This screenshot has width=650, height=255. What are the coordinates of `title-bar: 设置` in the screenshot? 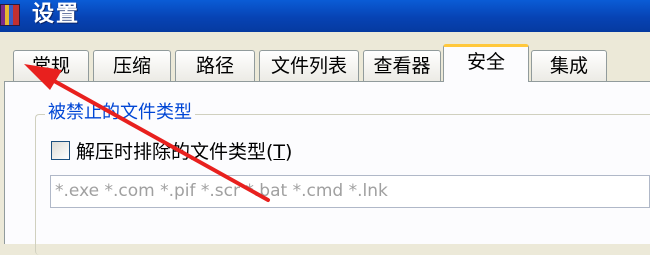 It's located at (325, 16).